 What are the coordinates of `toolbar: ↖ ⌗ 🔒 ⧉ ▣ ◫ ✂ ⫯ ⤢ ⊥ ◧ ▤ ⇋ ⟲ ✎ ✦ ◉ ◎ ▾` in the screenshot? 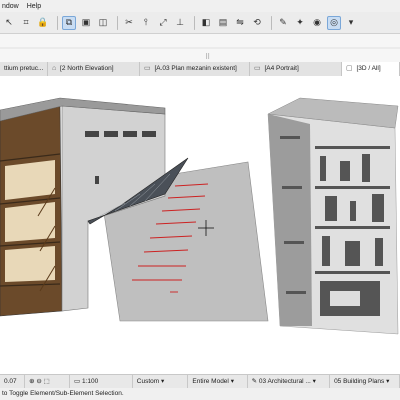 It's located at (200, 23).